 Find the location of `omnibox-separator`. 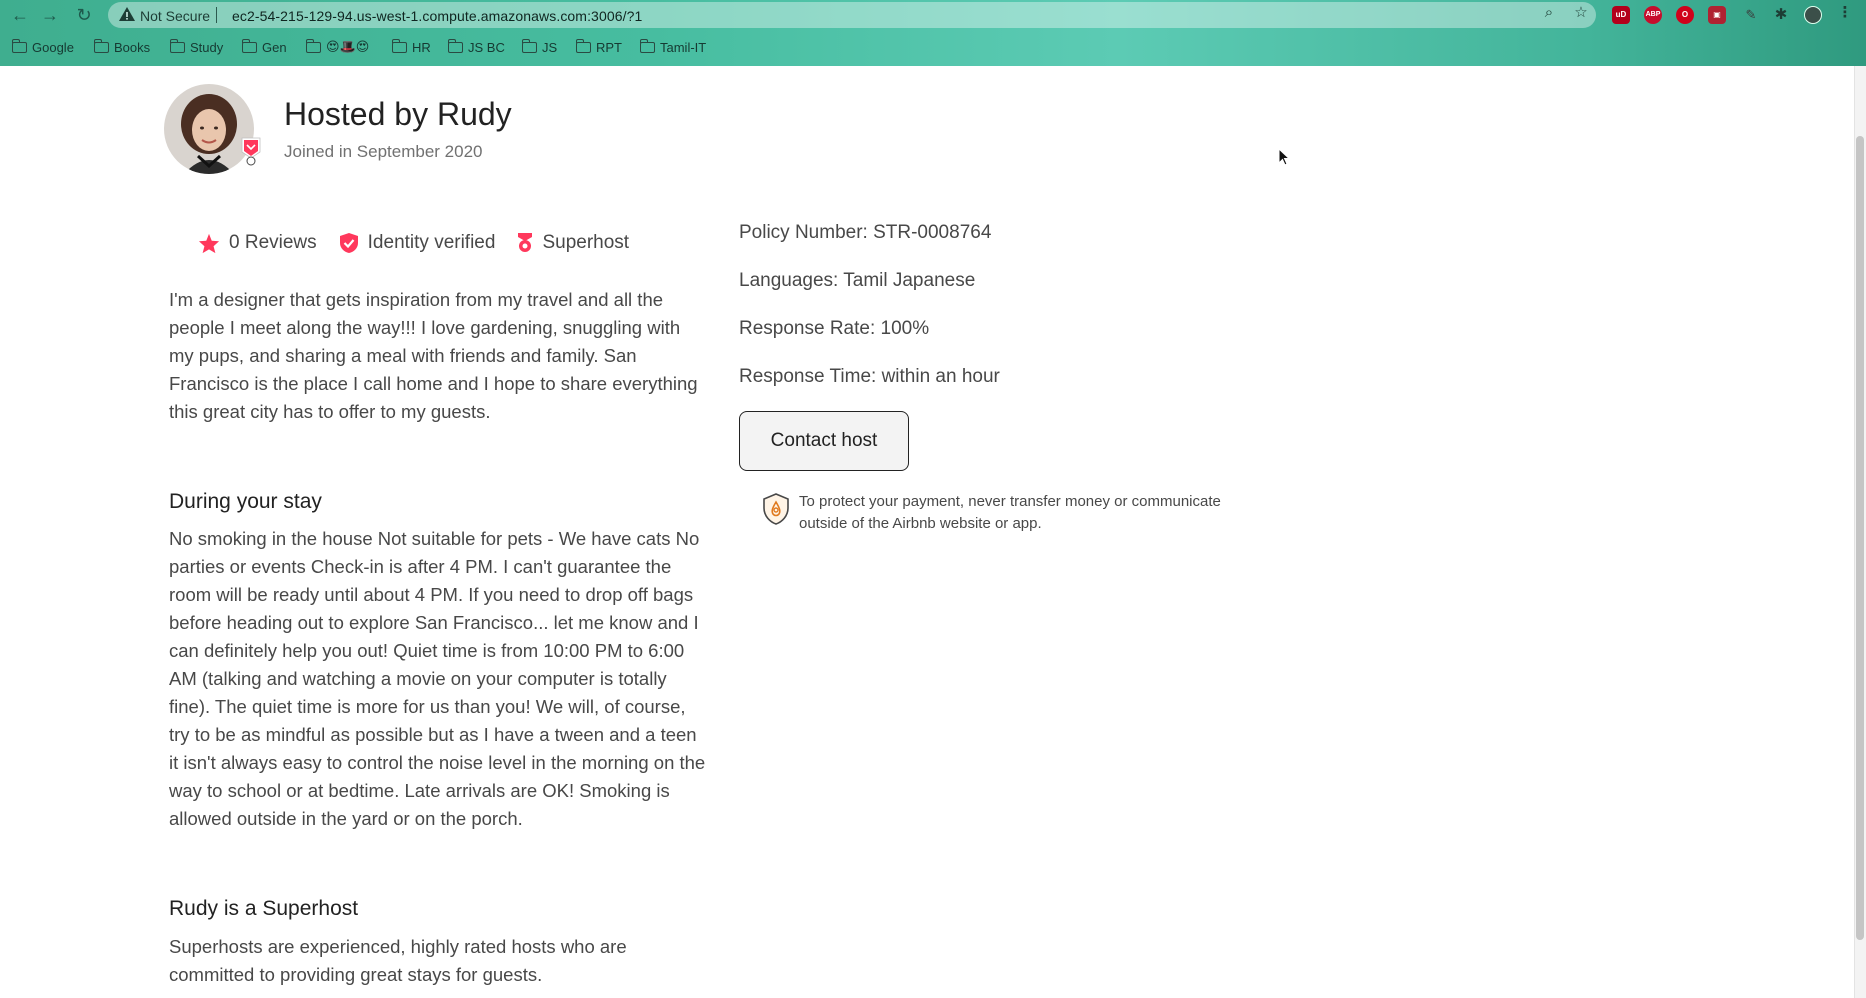

omnibox-separator is located at coordinates (216, 15).